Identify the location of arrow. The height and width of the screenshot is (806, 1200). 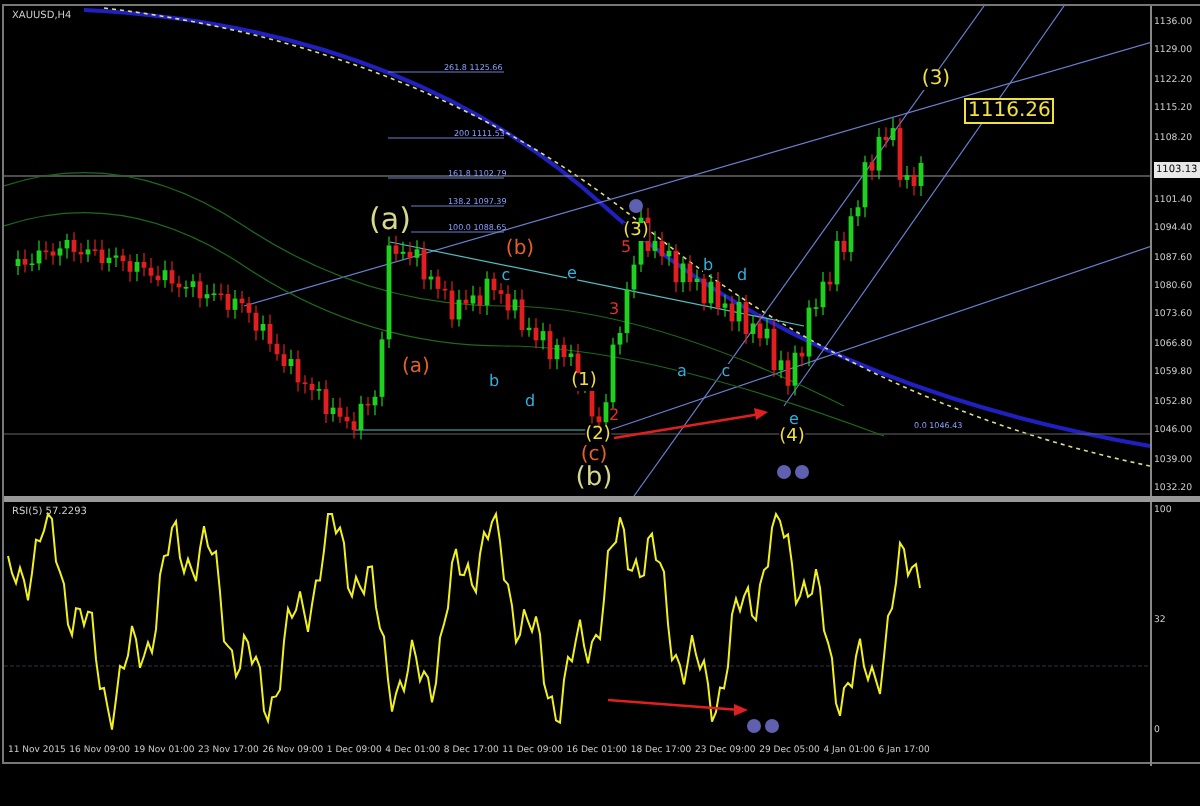
(677, 707).